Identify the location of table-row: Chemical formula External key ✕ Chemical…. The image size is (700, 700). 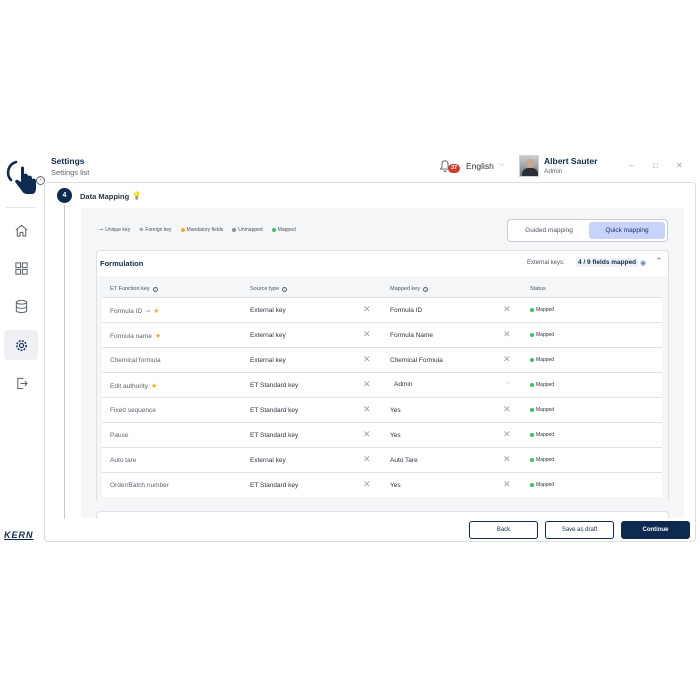
(382, 359).